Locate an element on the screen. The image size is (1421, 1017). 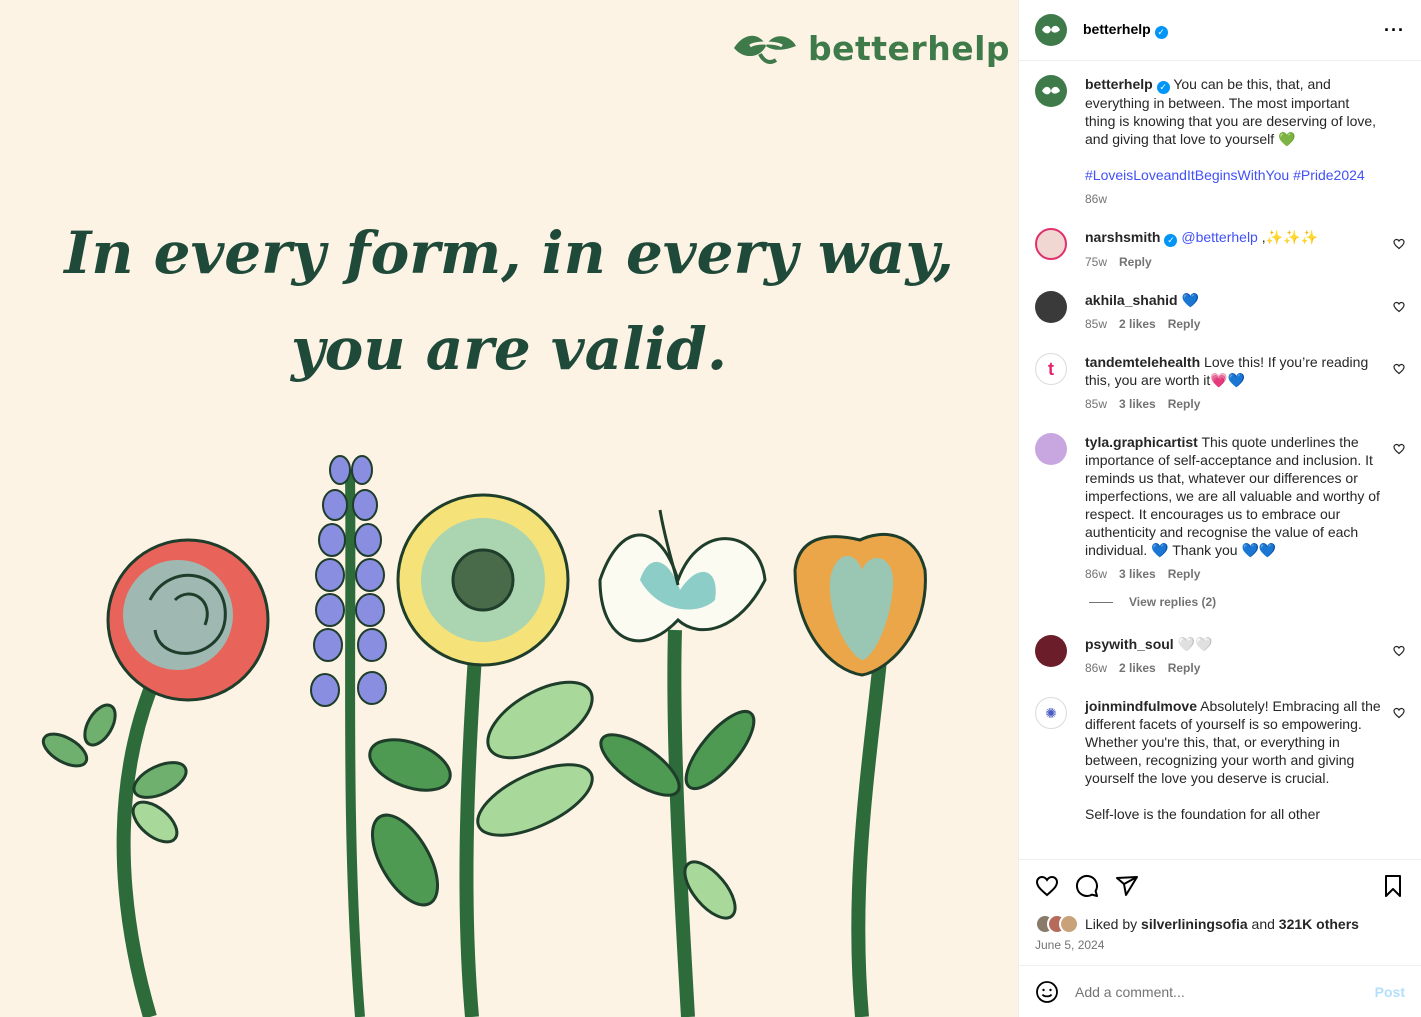
comment-username: akhila_shahid is located at coordinates (1131, 300).